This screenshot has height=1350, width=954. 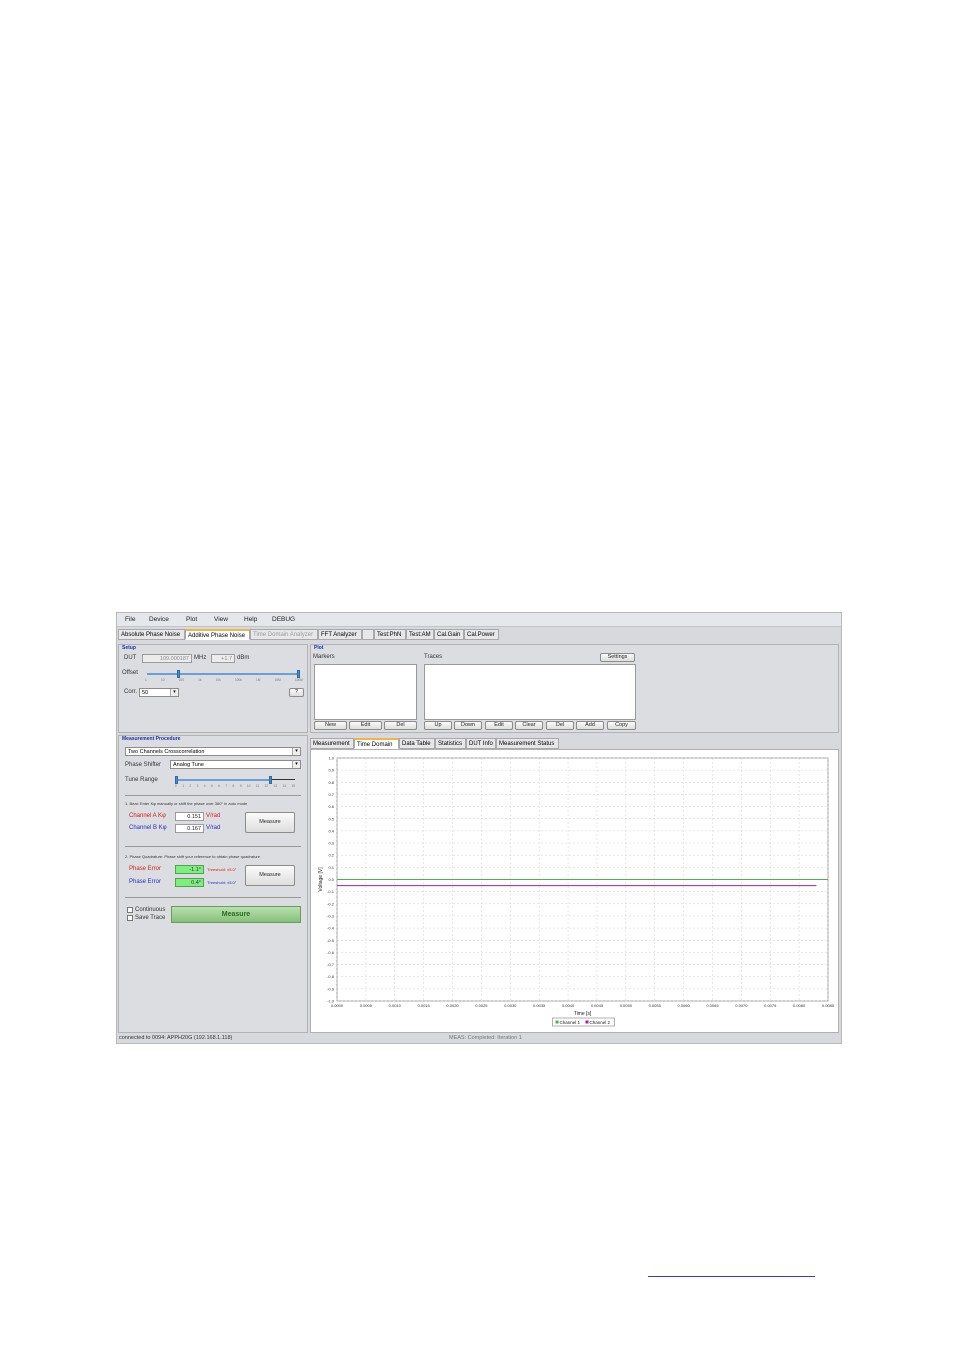 I want to click on marker-new-button: New, so click(x=330, y=725).